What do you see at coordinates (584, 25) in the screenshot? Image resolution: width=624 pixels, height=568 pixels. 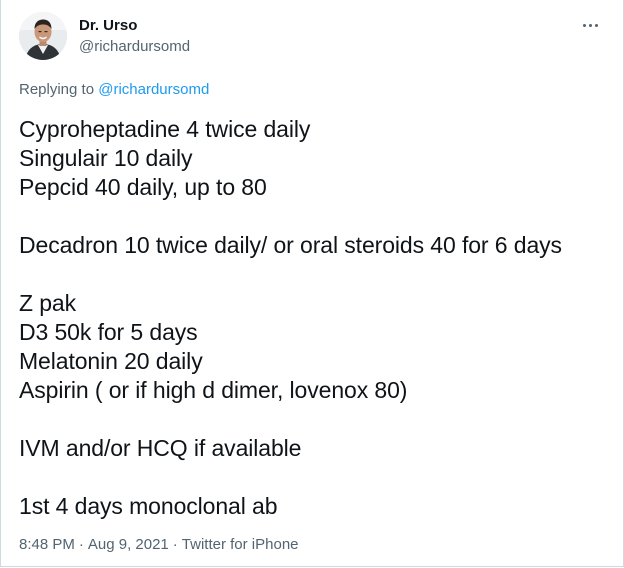 I see `more-horizontal-icon` at bounding box center [584, 25].